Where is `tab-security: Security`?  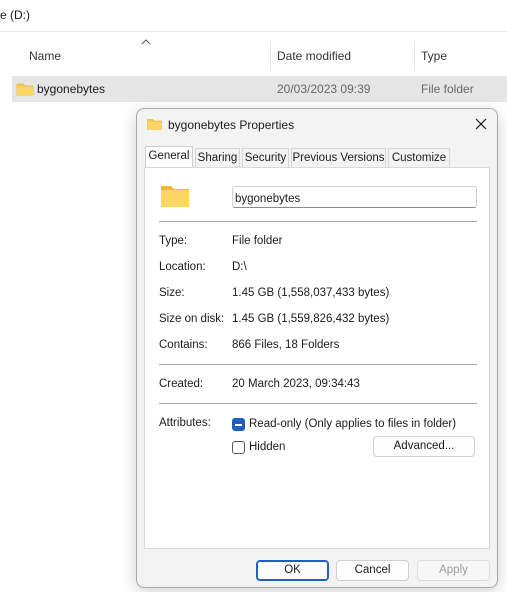
tab-security: Security is located at coordinates (265, 158).